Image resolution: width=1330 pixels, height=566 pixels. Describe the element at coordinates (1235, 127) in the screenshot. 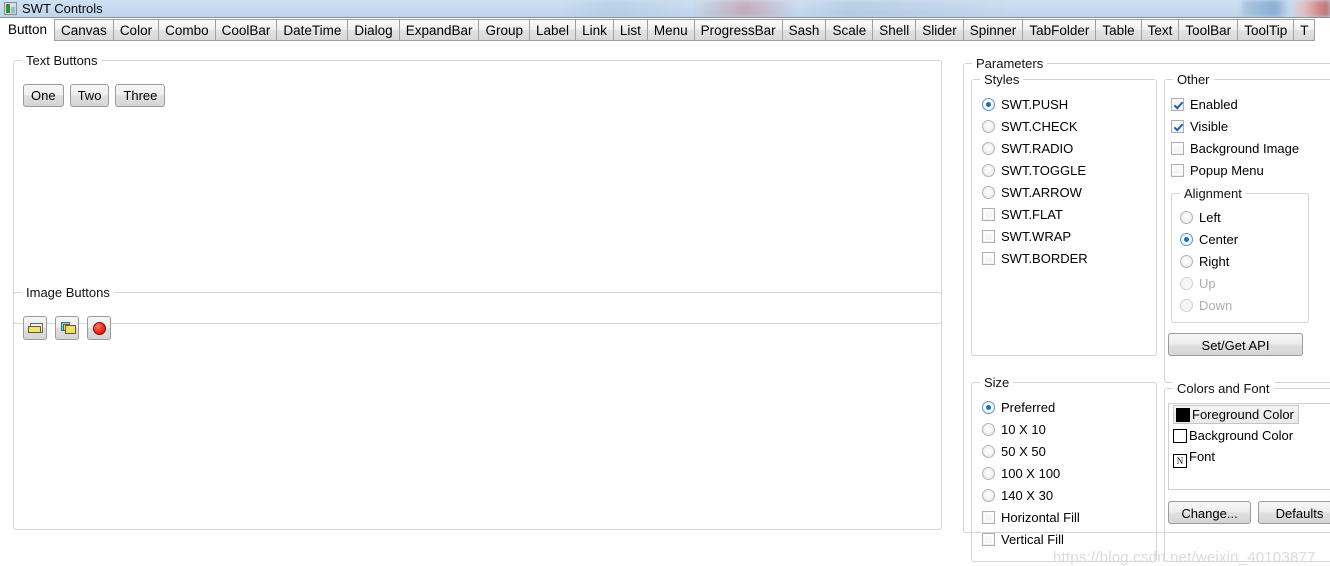

I see `checkbox-visible: Visible` at that location.